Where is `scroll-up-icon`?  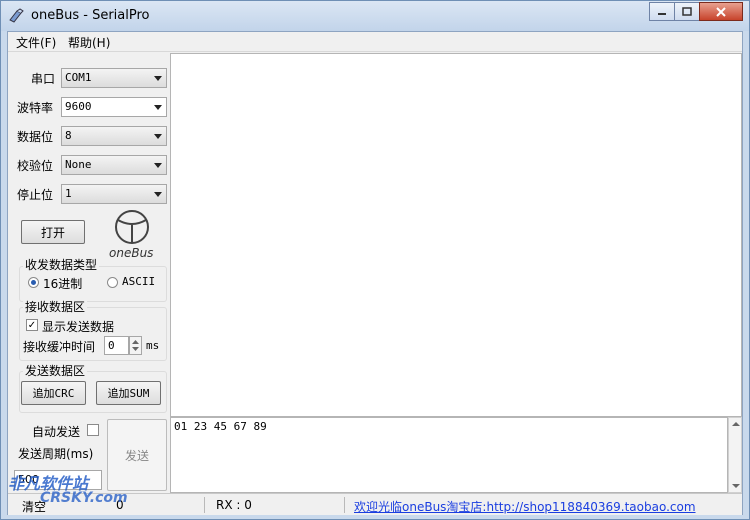 scroll-up-icon is located at coordinates (736, 424).